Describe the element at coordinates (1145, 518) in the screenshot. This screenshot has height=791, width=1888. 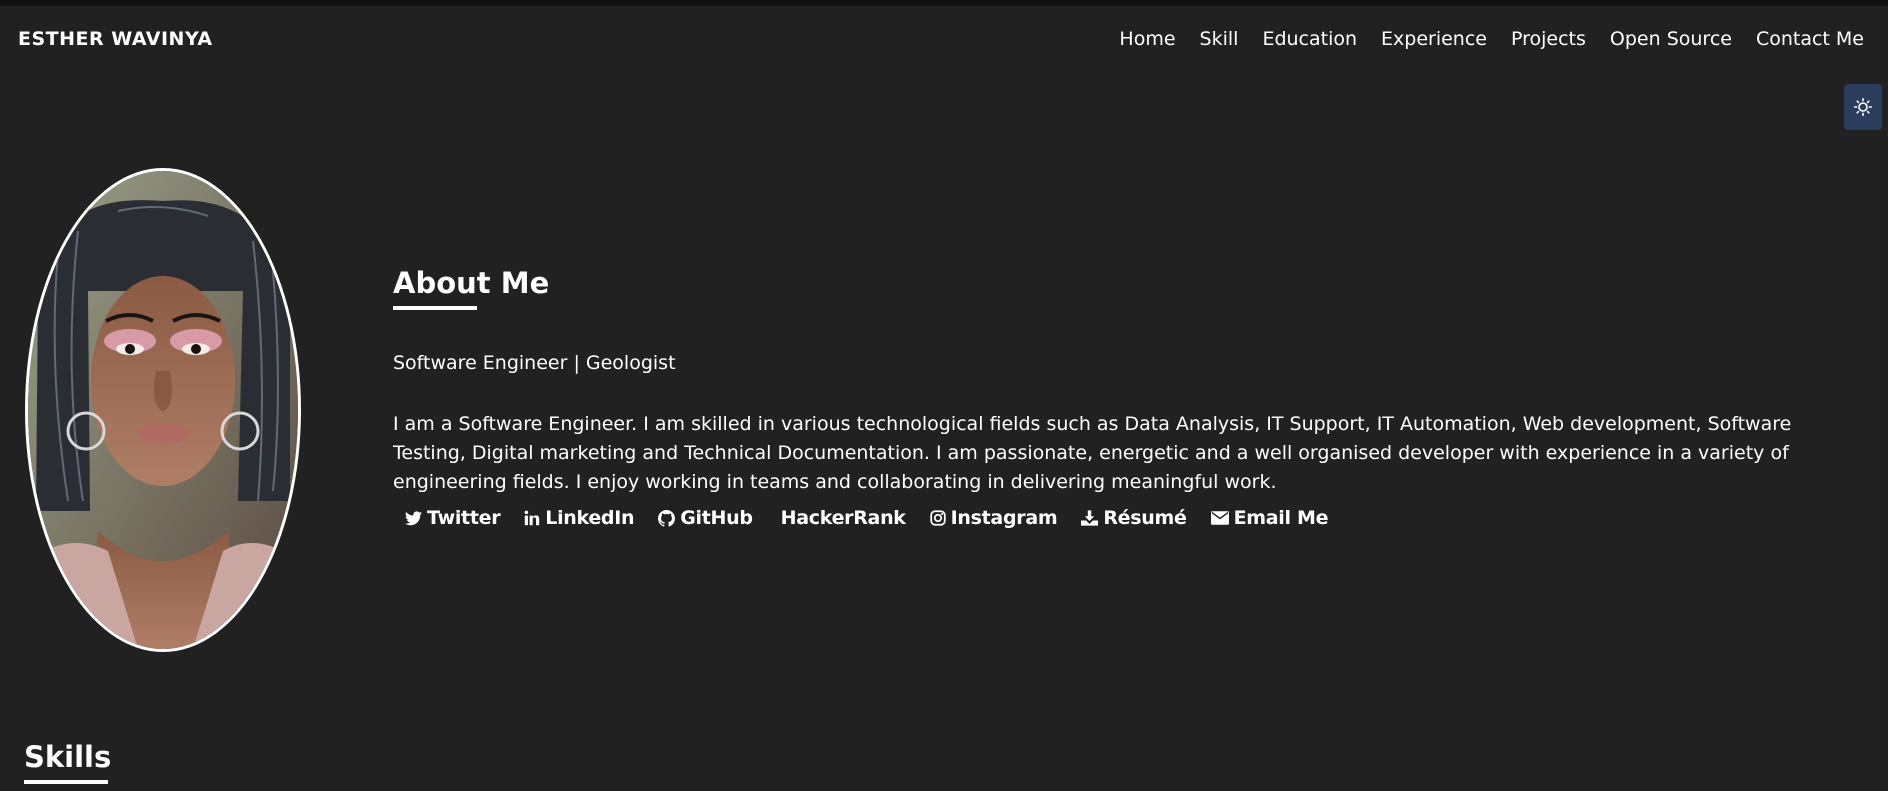
I see `resume-label: Résumé` at that location.